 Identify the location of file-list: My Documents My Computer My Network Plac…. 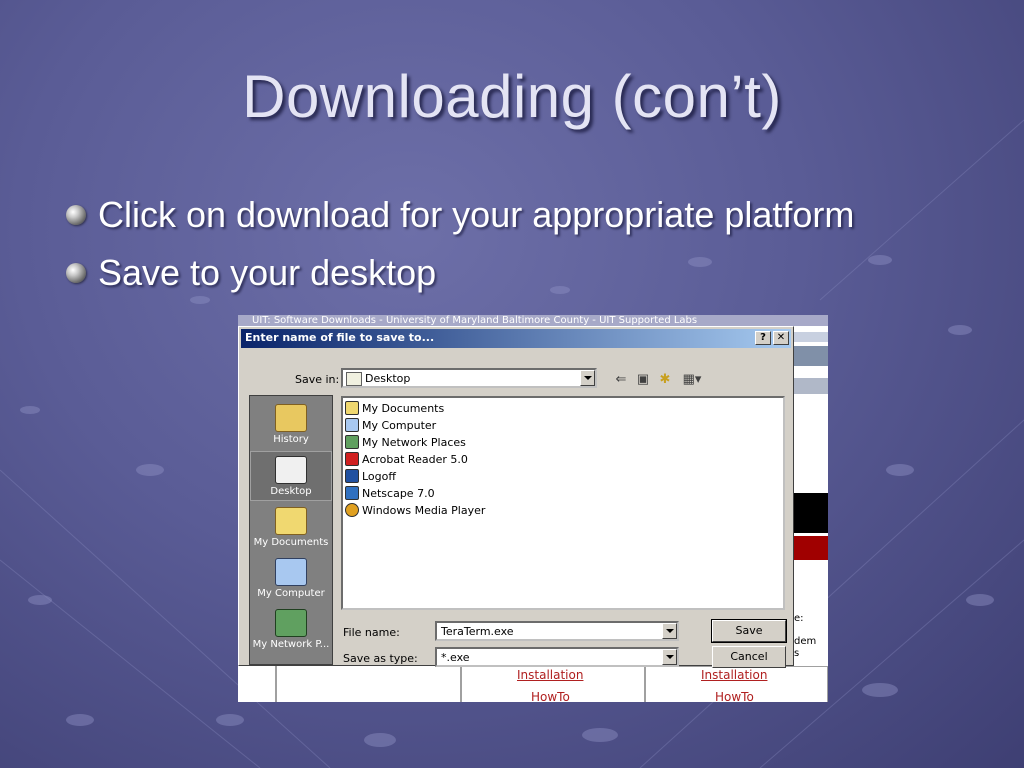
(563, 503).